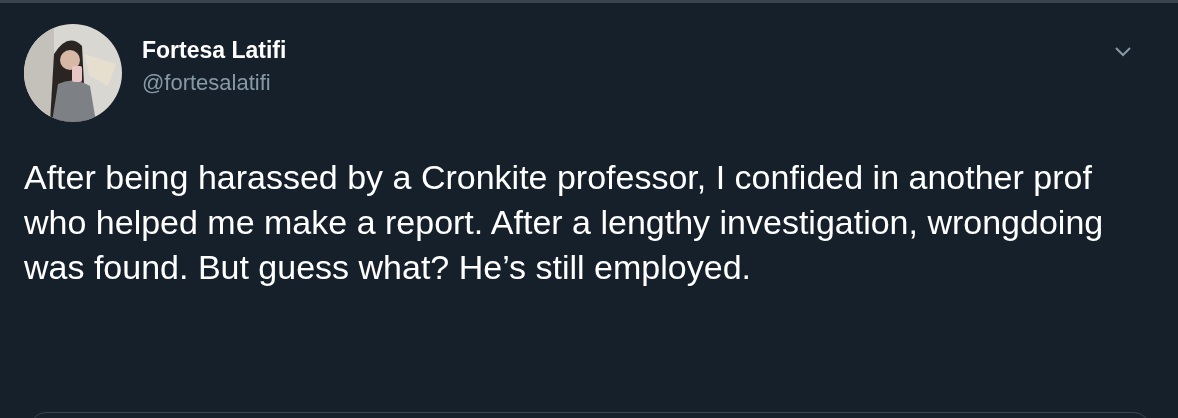 Image resolution: width=1178 pixels, height=418 pixels. I want to click on chevron-down-icon, so click(1123, 52).